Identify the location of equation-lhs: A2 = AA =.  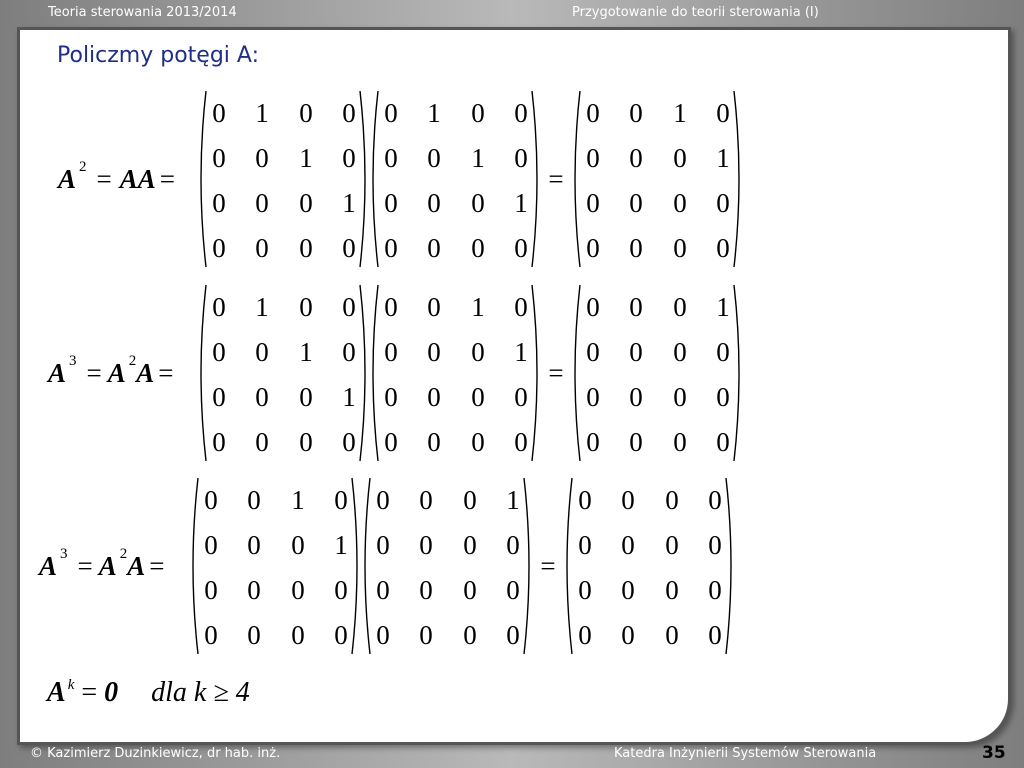
(116, 179).